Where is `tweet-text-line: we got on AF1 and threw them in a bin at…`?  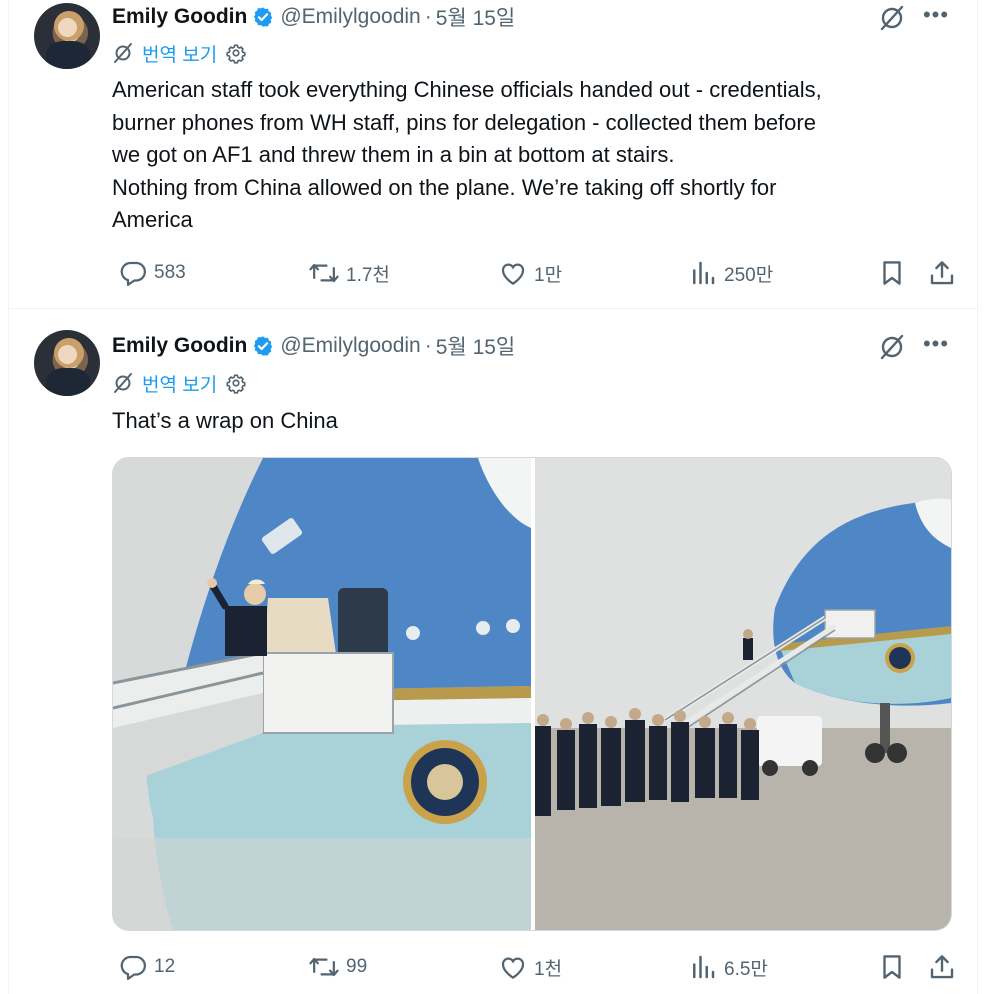
tweet-text-line: we got on AF1 and threw them in a bin at… is located at coordinates (393, 154).